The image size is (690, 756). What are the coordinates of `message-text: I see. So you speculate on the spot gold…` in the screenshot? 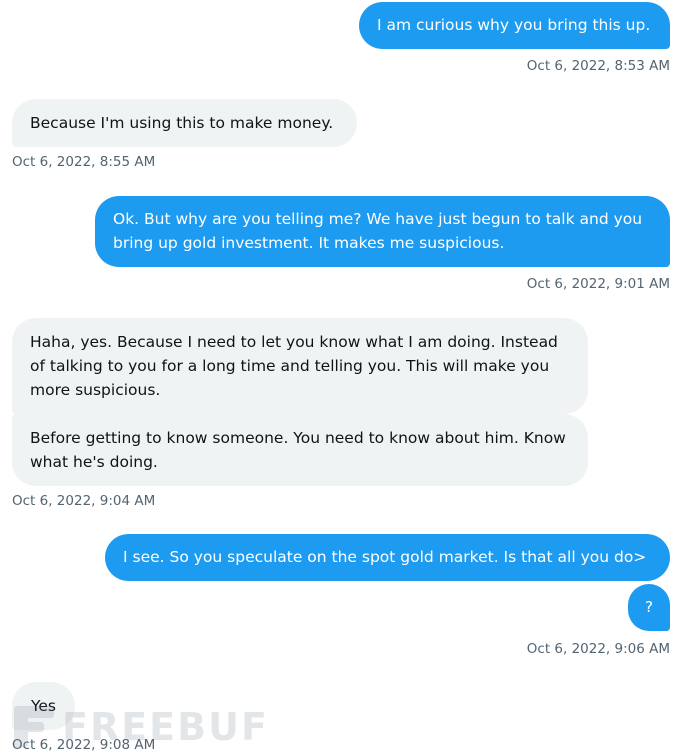 It's located at (385, 557).